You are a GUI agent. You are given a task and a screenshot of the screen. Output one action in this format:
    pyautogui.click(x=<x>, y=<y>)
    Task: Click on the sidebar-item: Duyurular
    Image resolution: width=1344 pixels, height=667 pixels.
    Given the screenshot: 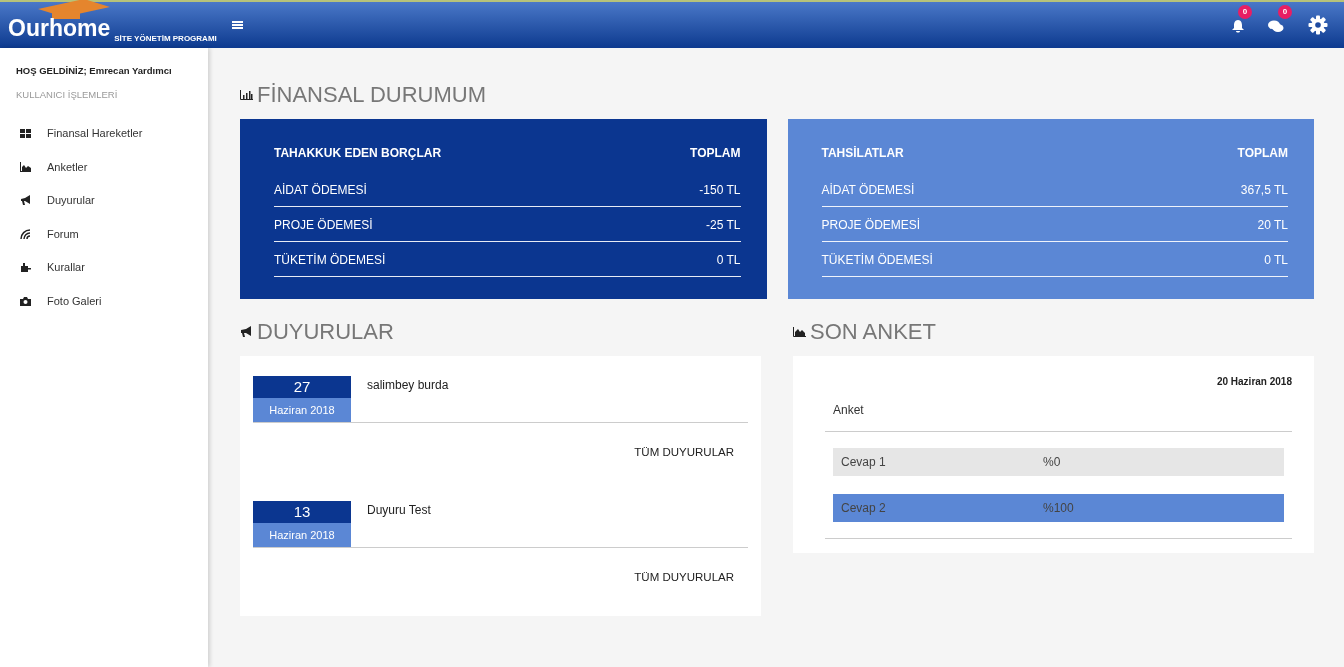 What is the action you would take?
    pyautogui.click(x=104, y=200)
    